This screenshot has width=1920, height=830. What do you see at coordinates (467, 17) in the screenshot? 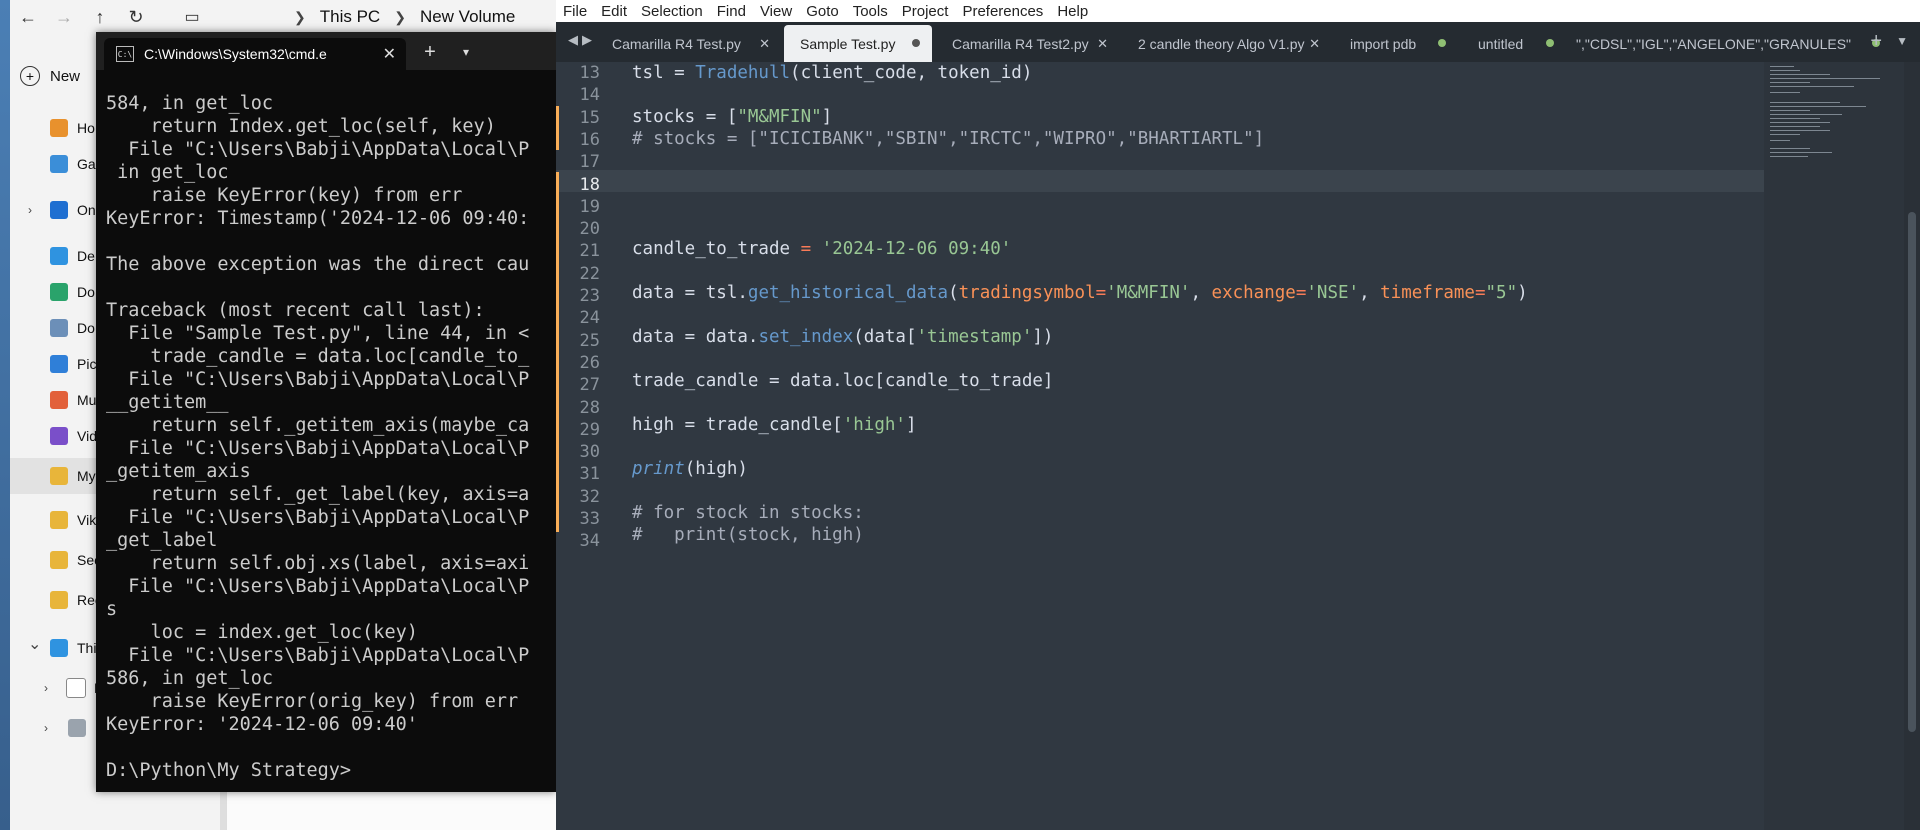
I see `breadcrumb-new-volume: New Volume` at bounding box center [467, 17].